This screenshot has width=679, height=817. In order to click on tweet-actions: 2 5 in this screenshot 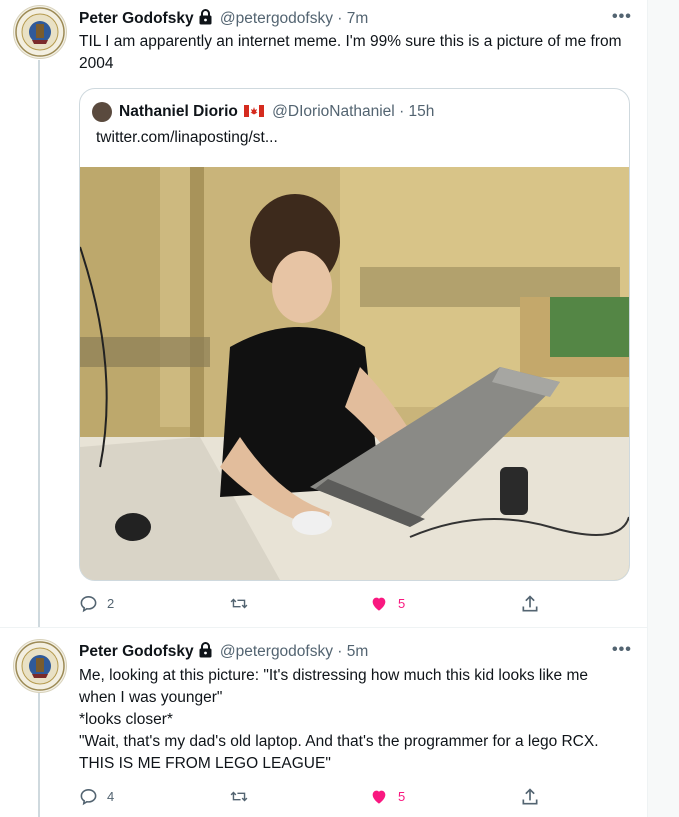, I will do `click(314, 605)`.